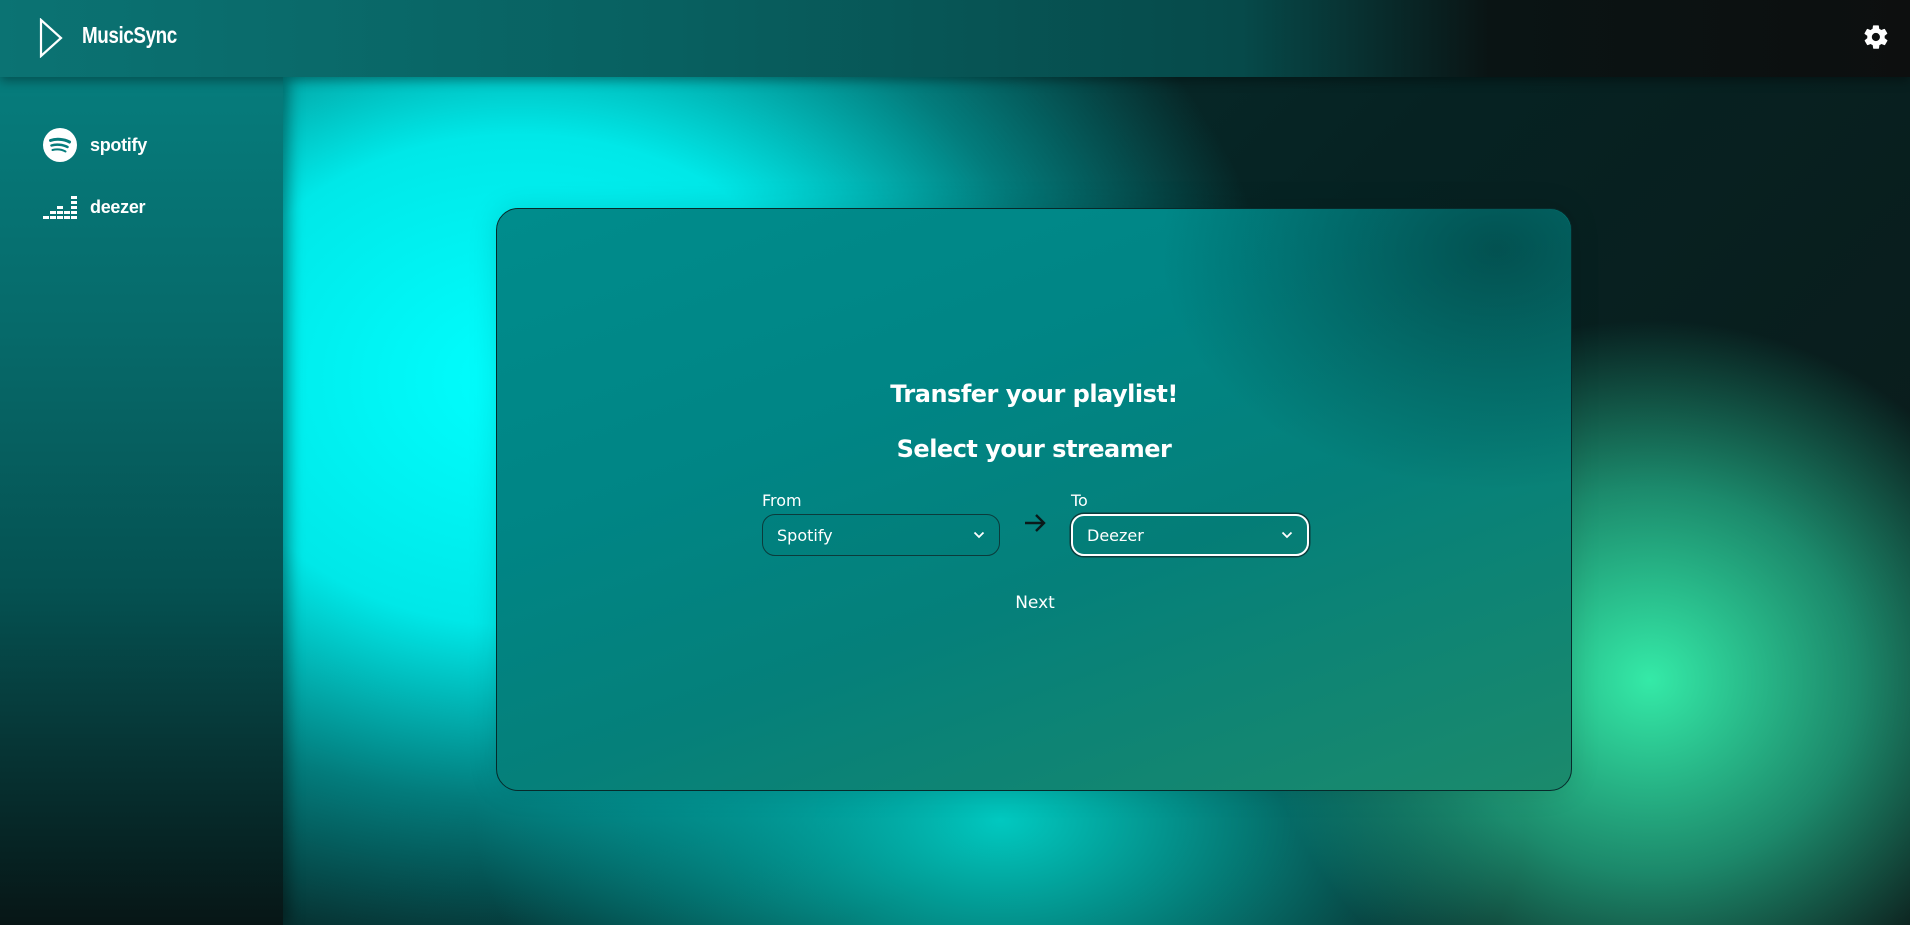 The width and height of the screenshot is (1910, 925). Describe the element at coordinates (1035, 523) in the screenshot. I see `arrow-right-icon` at that location.